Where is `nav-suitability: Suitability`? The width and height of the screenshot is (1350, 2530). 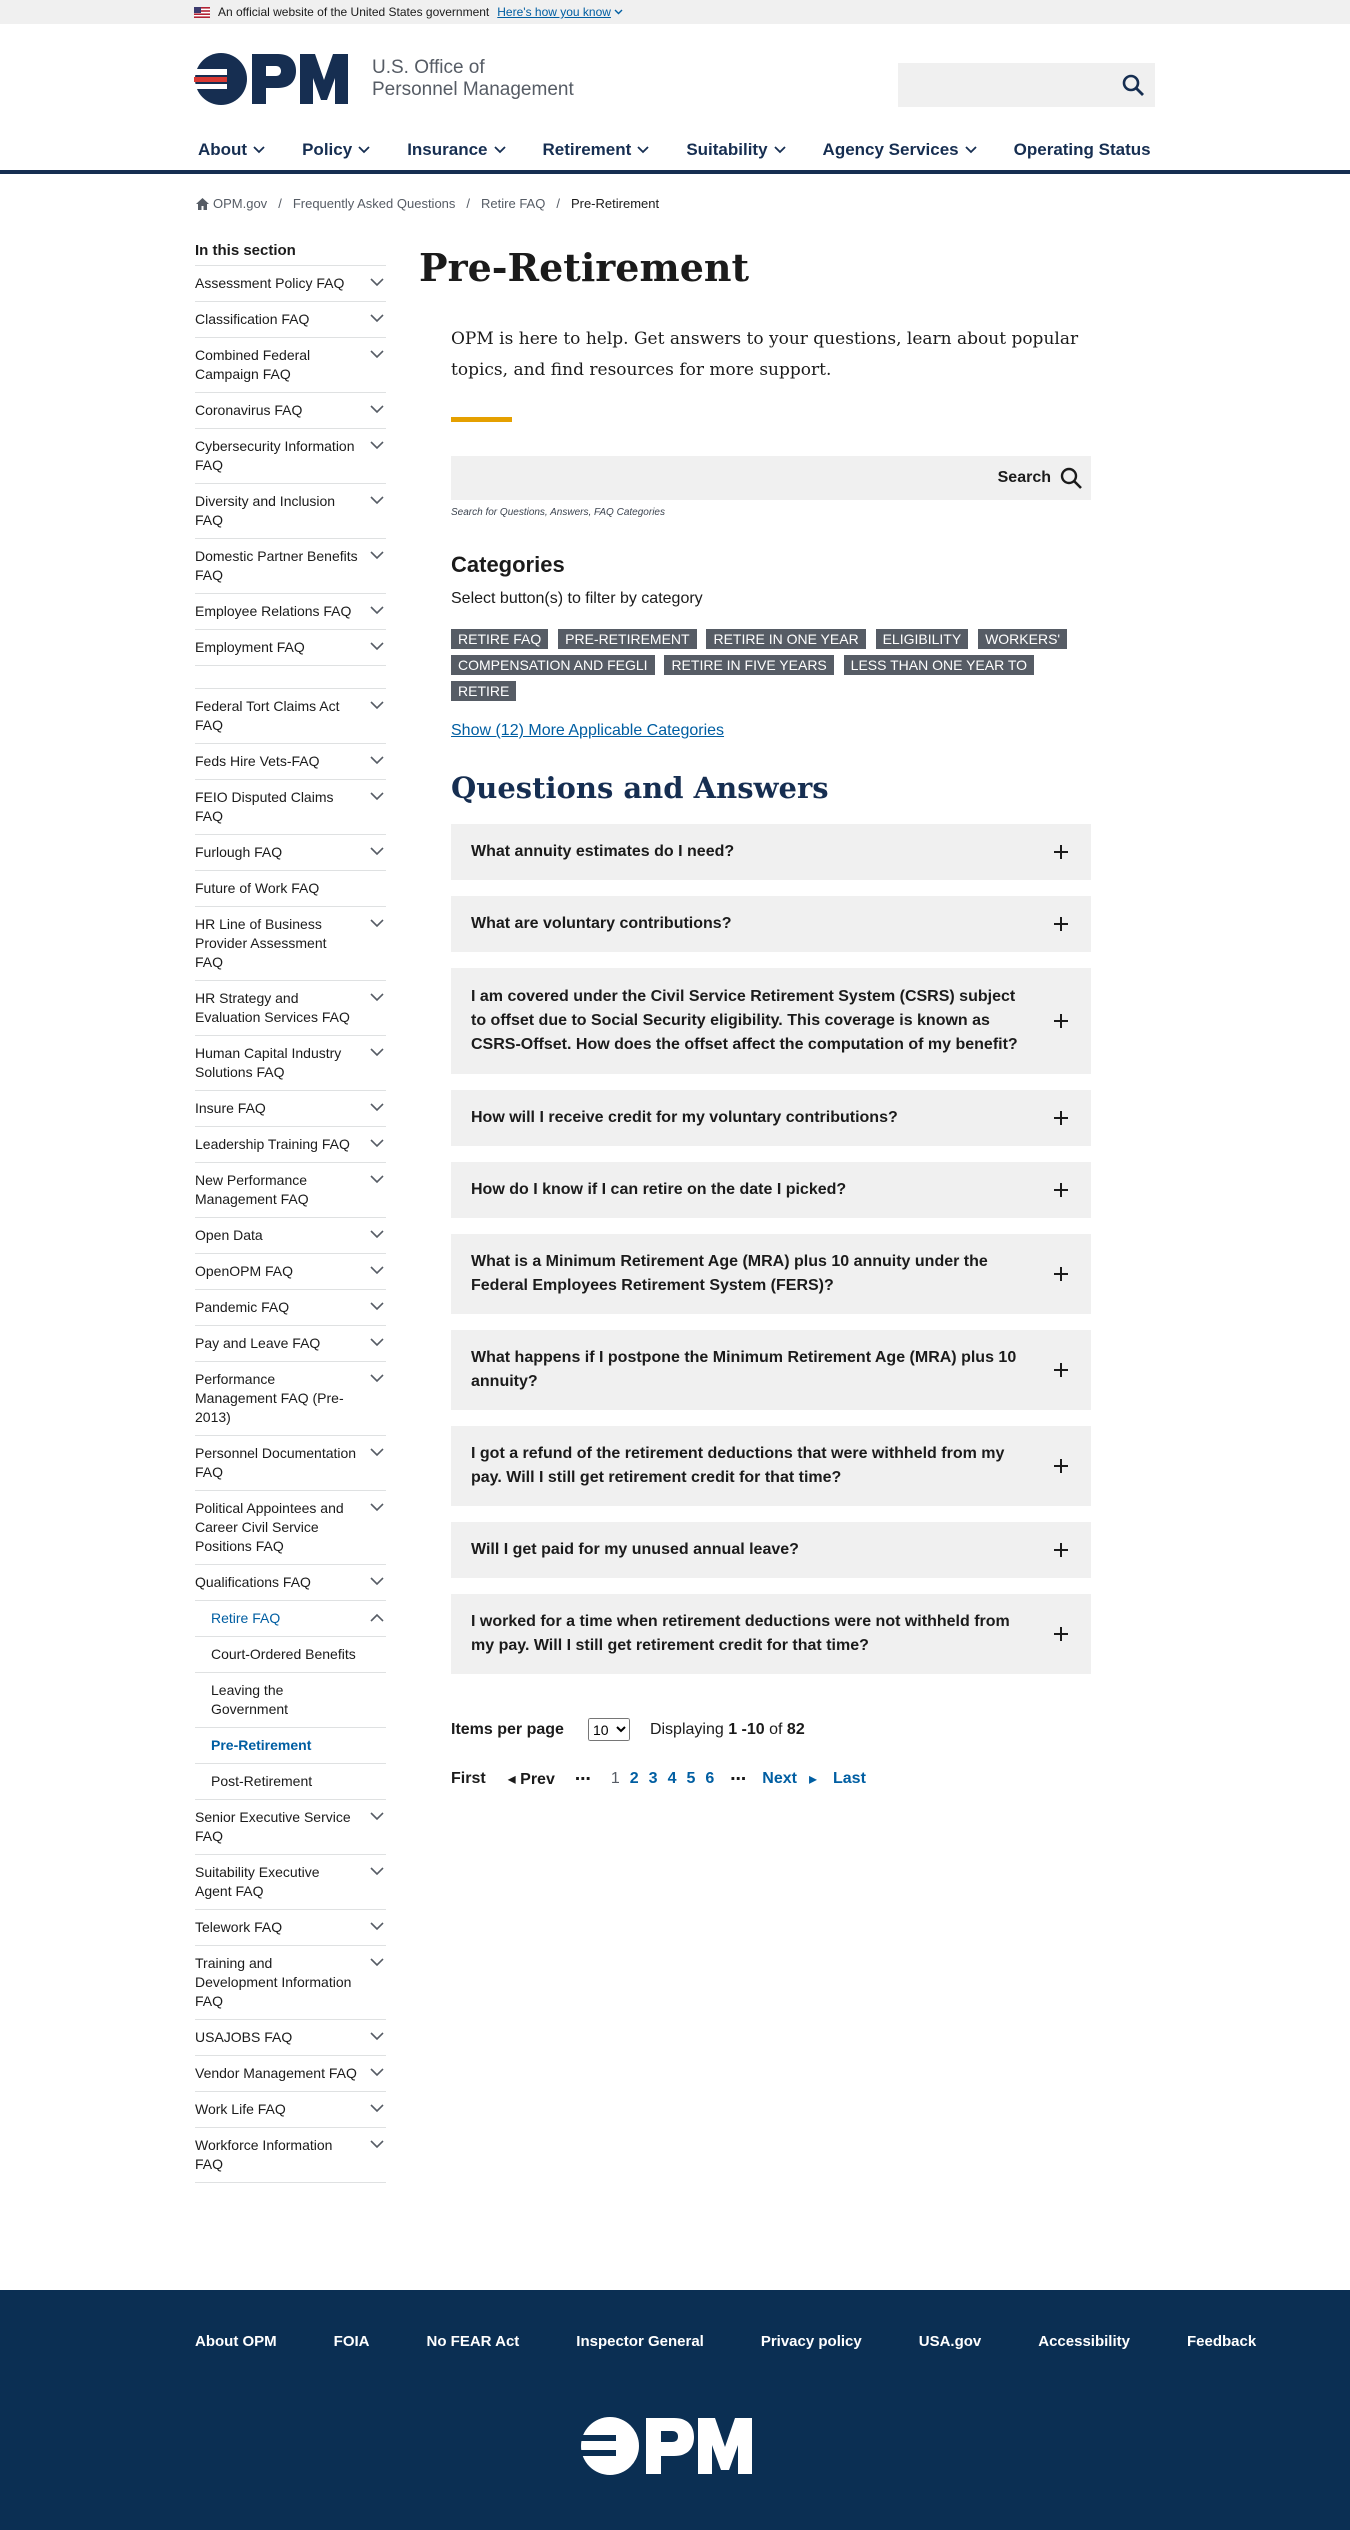
nav-suitability: Suitability is located at coordinates (736, 150).